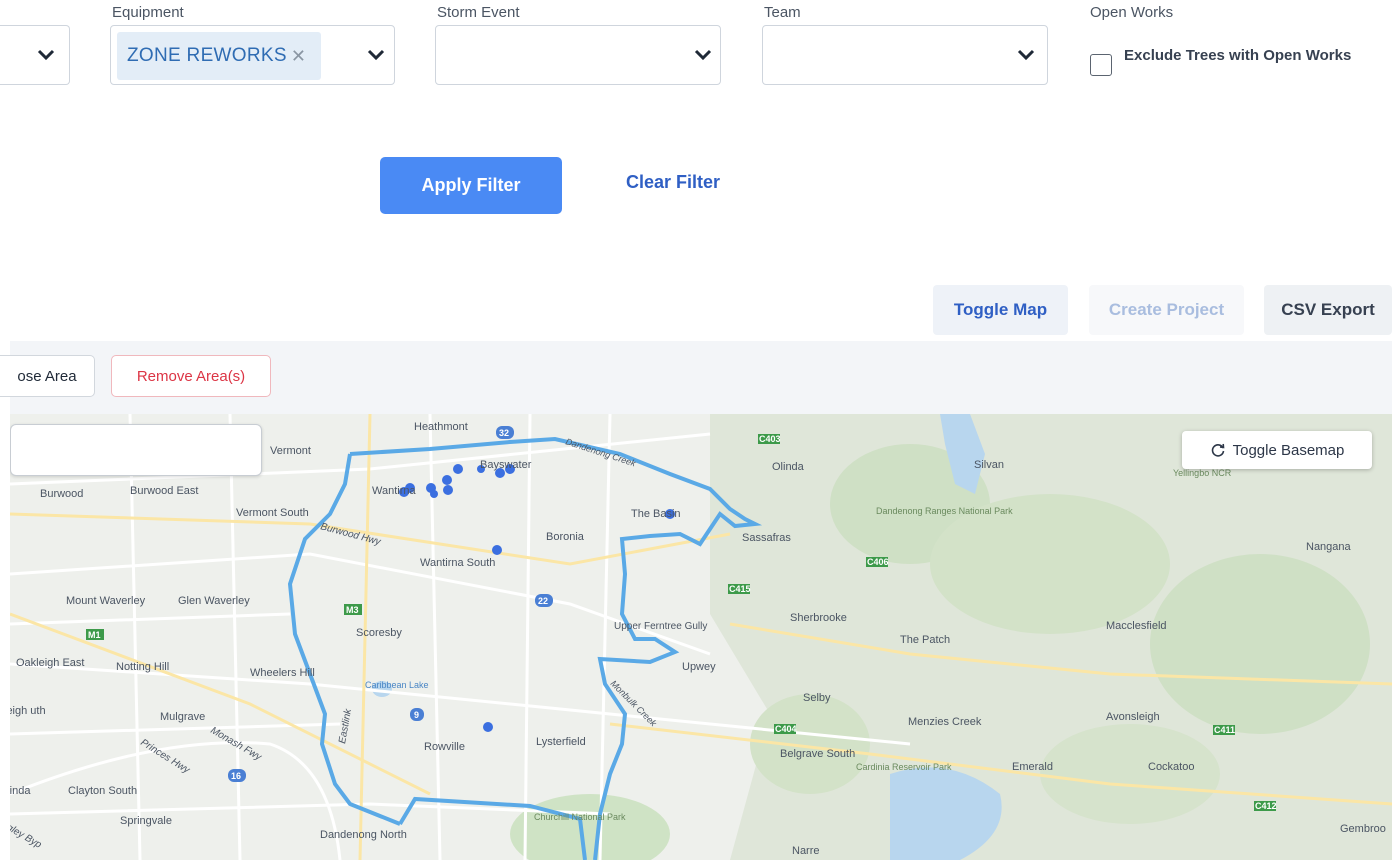 The image size is (1392, 860). I want to click on place-label: Rowville, so click(444, 747).